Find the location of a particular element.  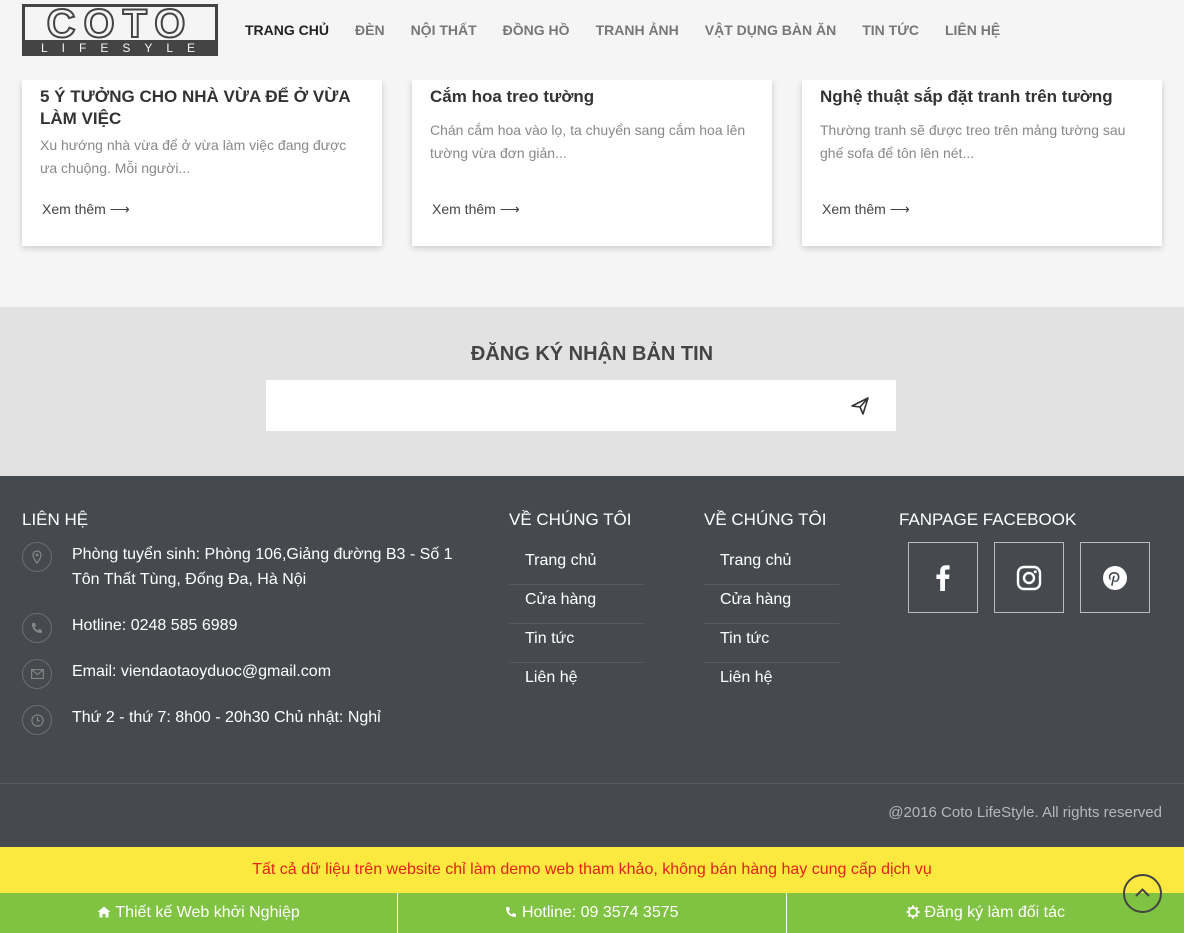

chevron-up-icon is located at coordinates (1142, 892).